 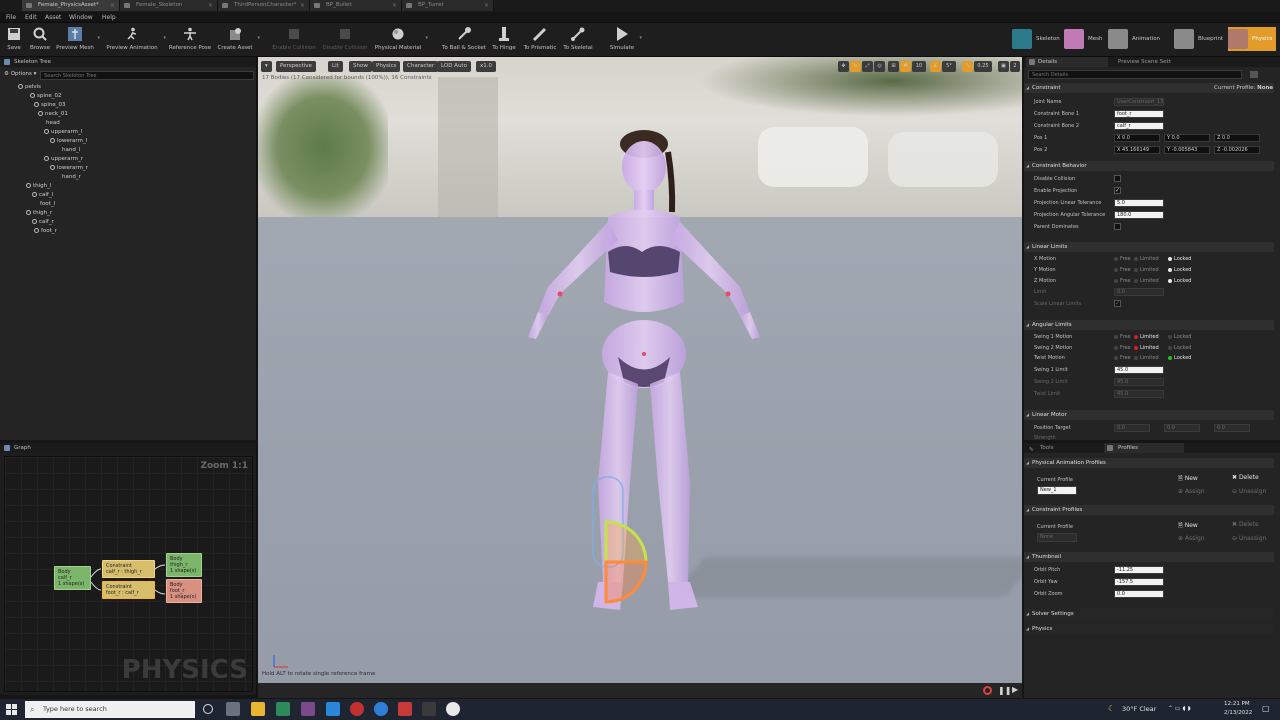 I want to click on physical-material-button: Physical Material ▾, so click(x=401, y=40).